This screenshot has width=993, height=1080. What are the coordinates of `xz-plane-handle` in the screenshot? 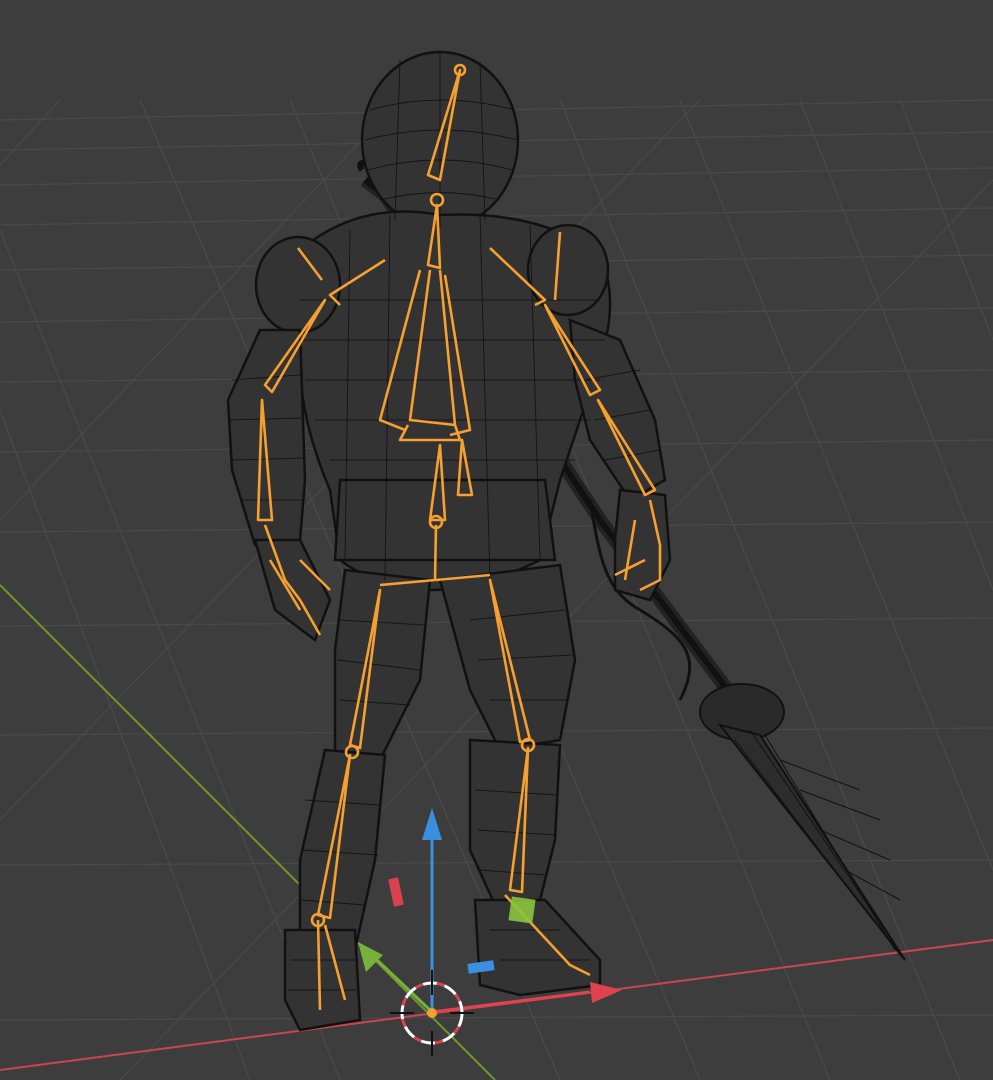 It's located at (396, 892).